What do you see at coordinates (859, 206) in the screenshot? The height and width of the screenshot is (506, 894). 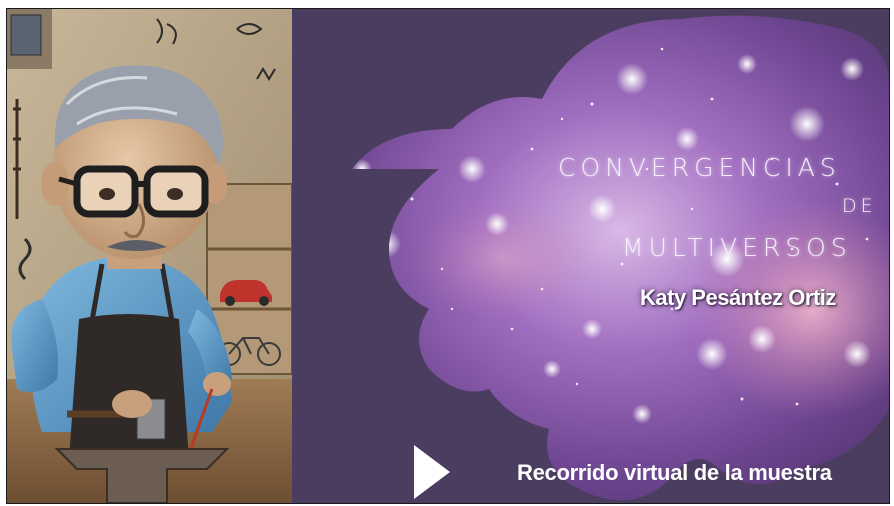 I see `title-line-2: DE` at bounding box center [859, 206].